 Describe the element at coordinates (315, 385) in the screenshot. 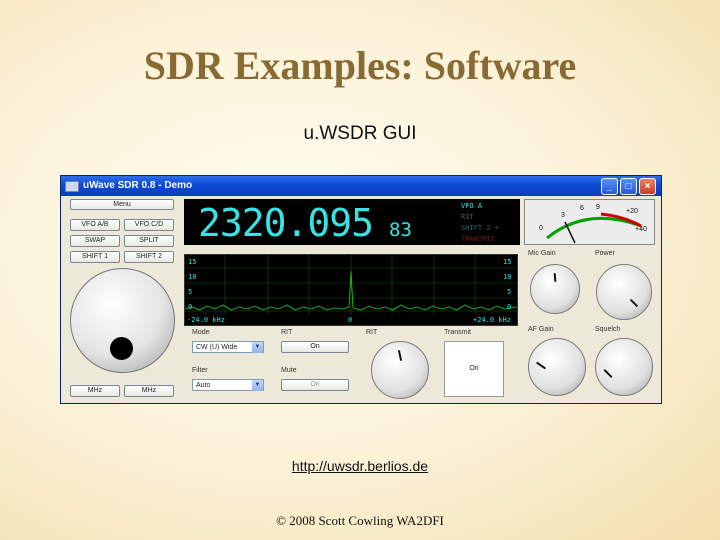

I see `mute-on-button: On` at that location.